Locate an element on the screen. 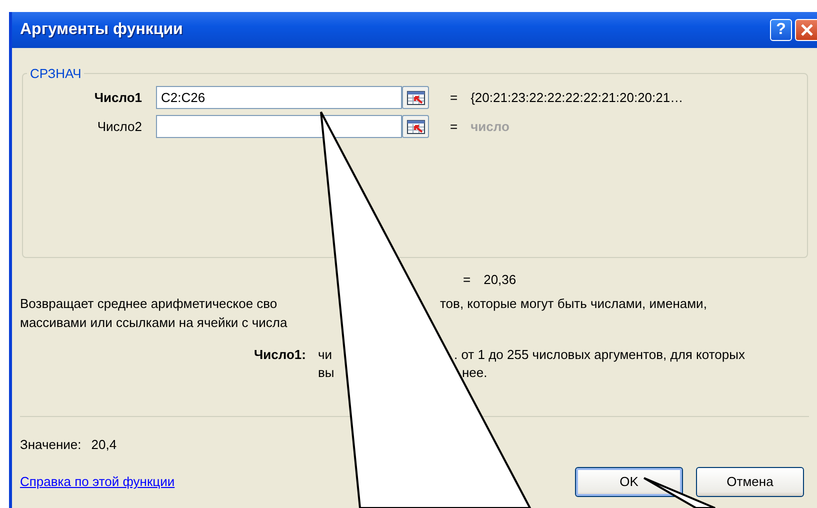  argument-description: вы is located at coordinates (327, 373).